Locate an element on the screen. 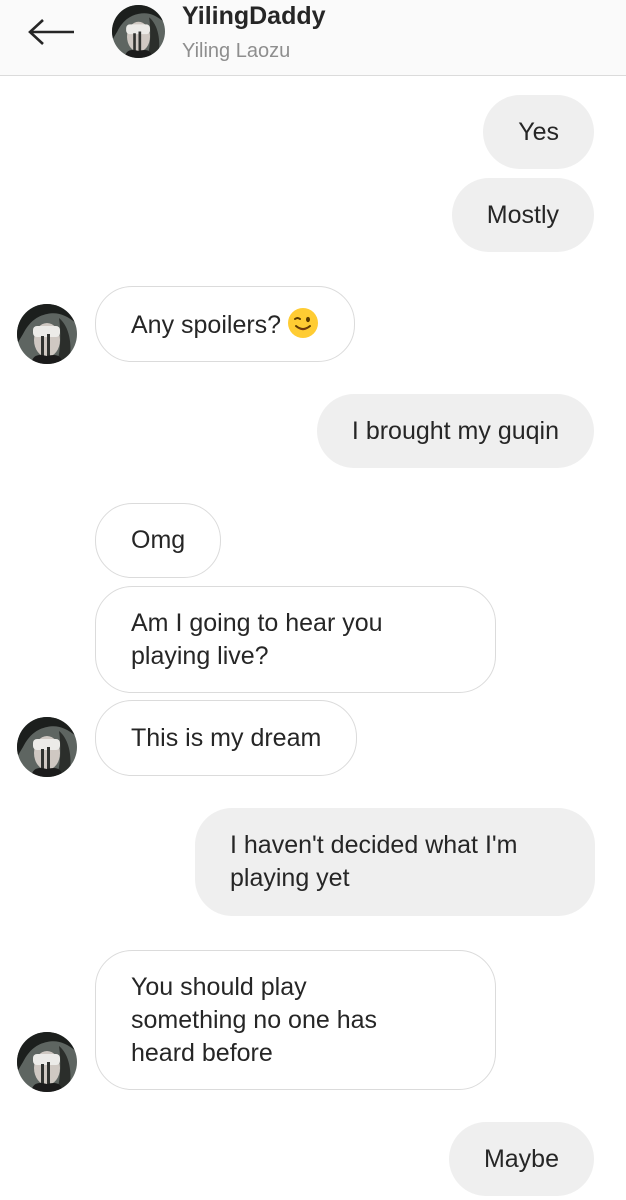  back-button is located at coordinates (51, 32).